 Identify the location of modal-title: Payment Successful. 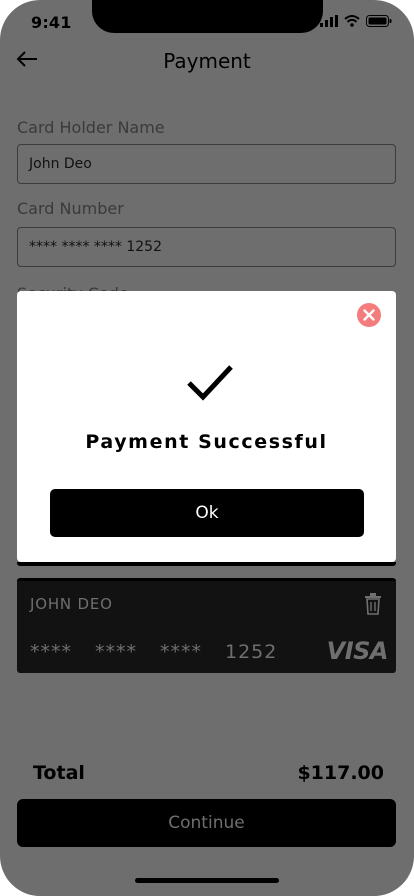
(206, 442).